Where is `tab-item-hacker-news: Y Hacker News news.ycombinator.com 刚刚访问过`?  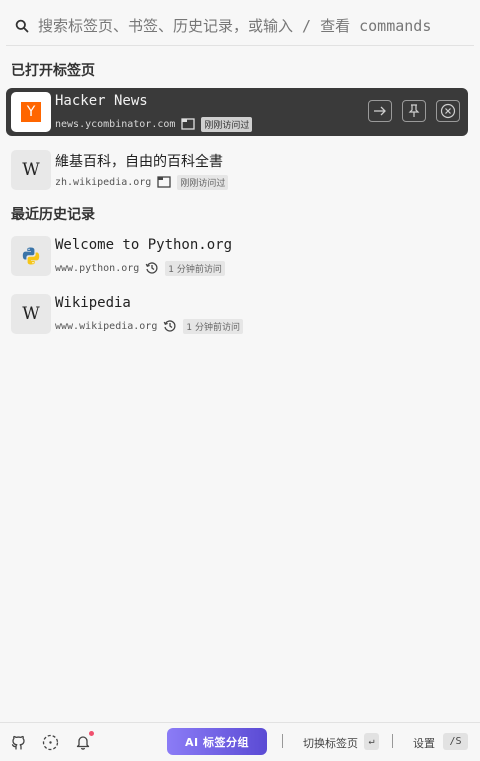
tab-item-hacker-news: Y Hacker News news.ycombinator.com 刚刚访问过 is located at coordinates (237, 112).